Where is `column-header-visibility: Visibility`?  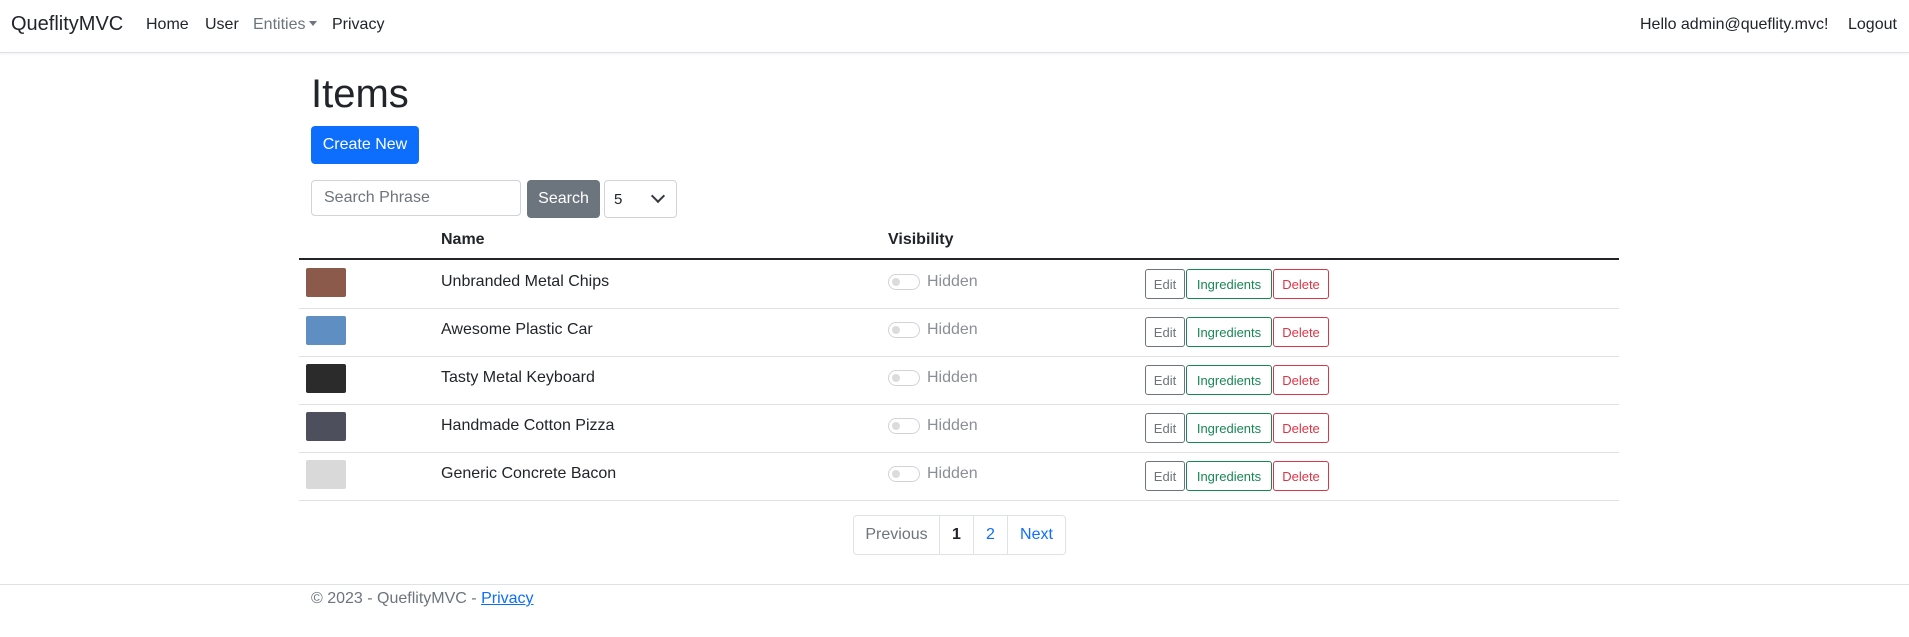 column-header-visibility: Visibility is located at coordinates (921, 239).